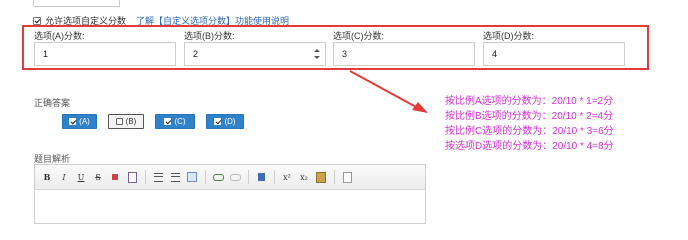  What do you see at coordinates (384, 89) in the screenshot?
I see `arrow-line` at bounding box center [384, 89].